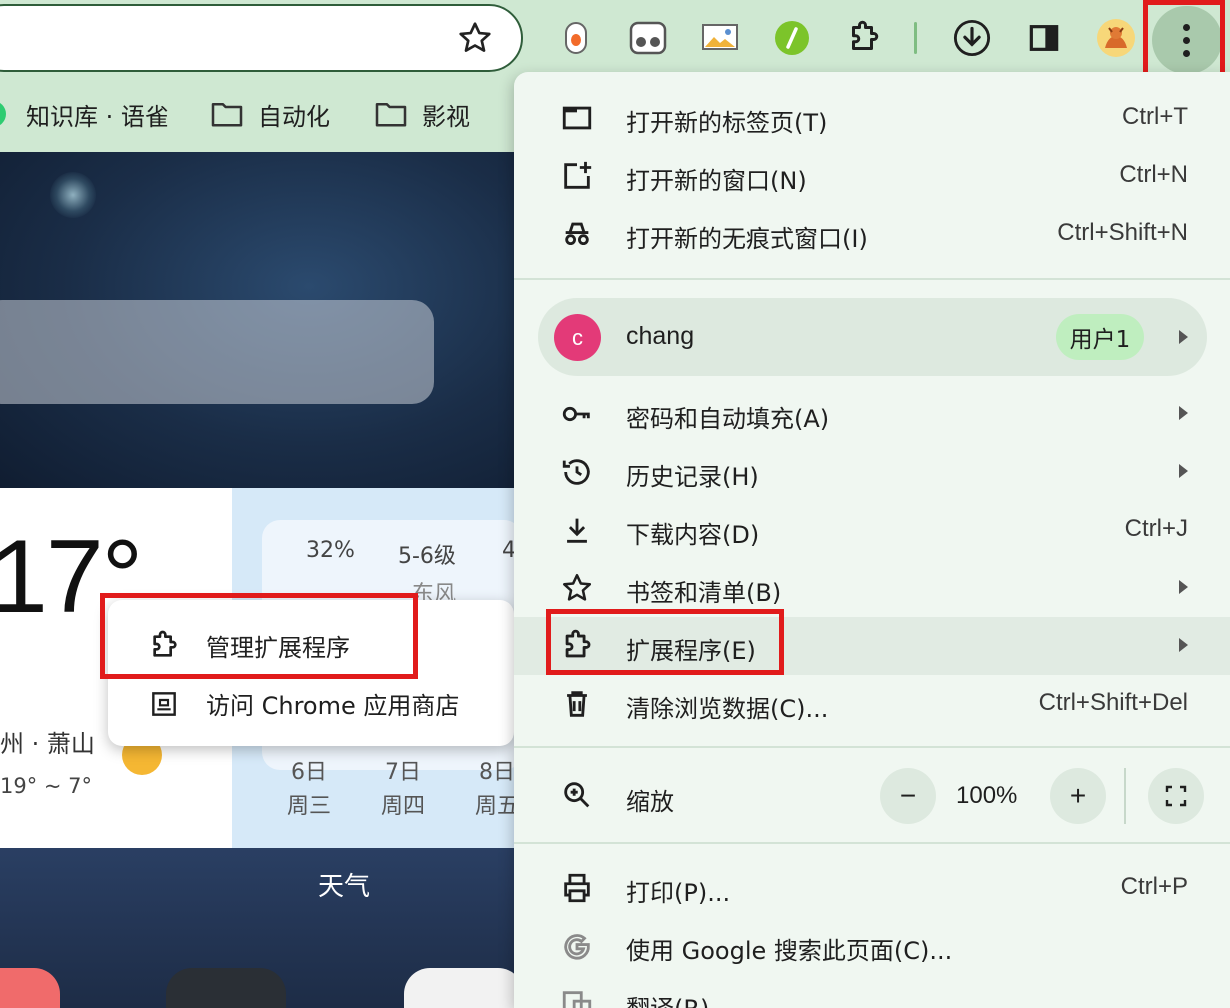 The height and width of the screenshot is (1008, 1230). What do you see at coordinates (403, 772) in the screenshot?
I see `forecast-date: 7日` at bounding box center [403, 772].